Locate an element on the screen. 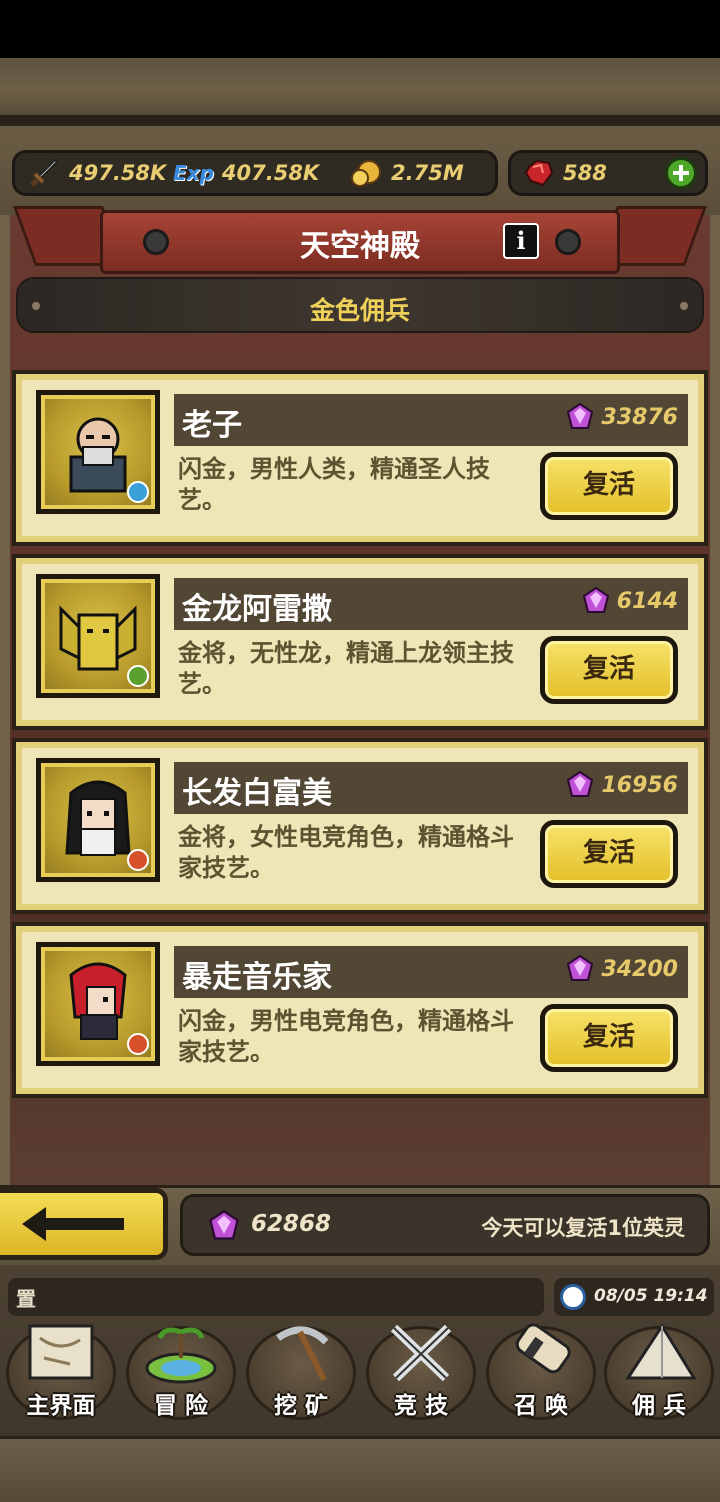  gold-coins-icon is located at coordinates (366, 173).